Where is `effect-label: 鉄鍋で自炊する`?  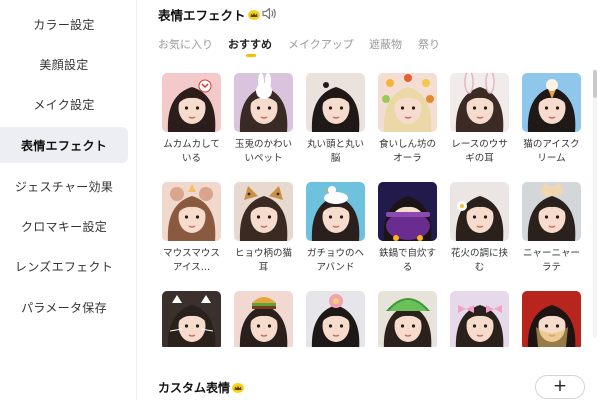
effect-label: 鉄鍋で自炊する is located at coordinates (407, 260).